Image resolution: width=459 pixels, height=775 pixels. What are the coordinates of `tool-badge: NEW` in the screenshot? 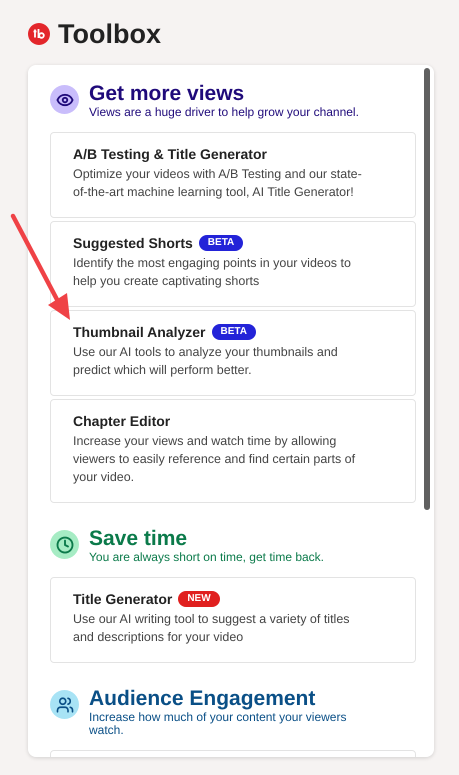 It's located at (199, 599).